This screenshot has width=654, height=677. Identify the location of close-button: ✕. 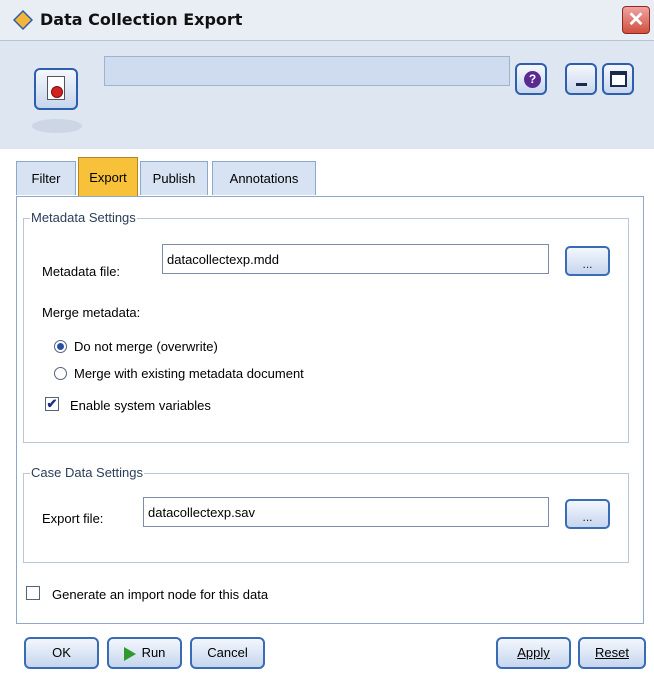
(636, 20).